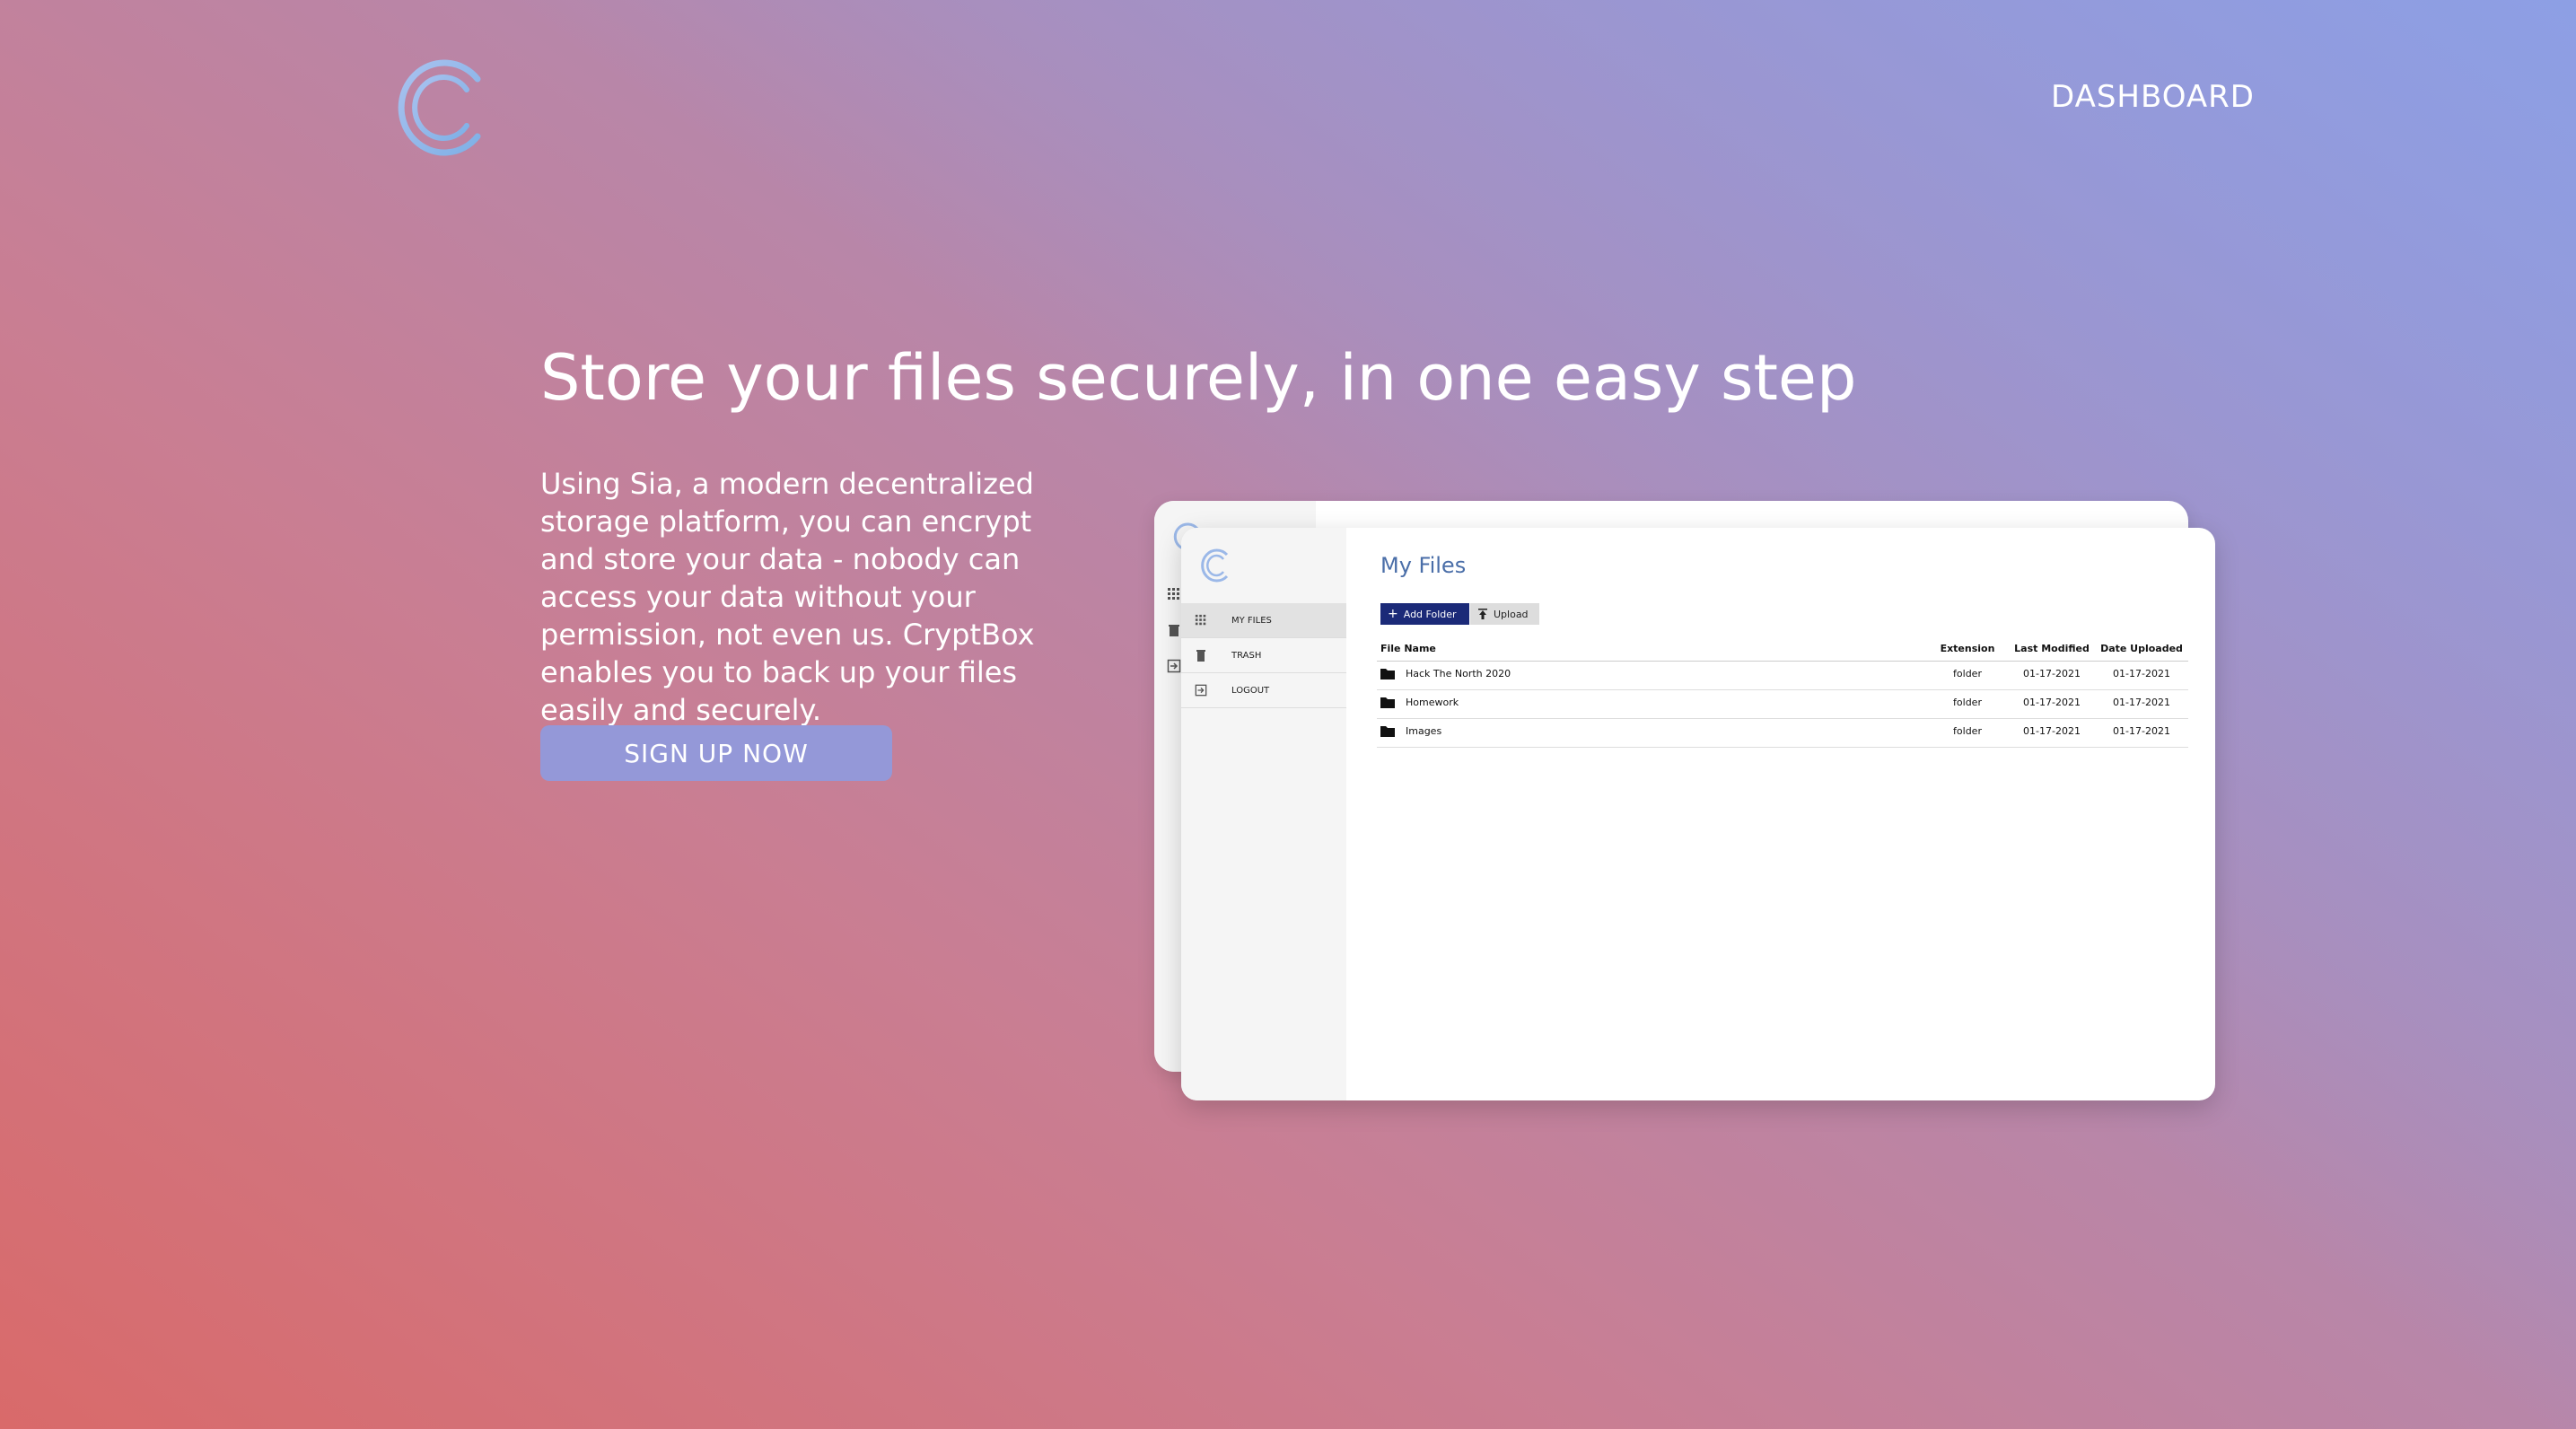  What do you see at coordinates (1782, 704) in the screenshot?
I see `table-row: Homework folder 01-17-2021 01-17-2021` at bounding box center [1782, 704].